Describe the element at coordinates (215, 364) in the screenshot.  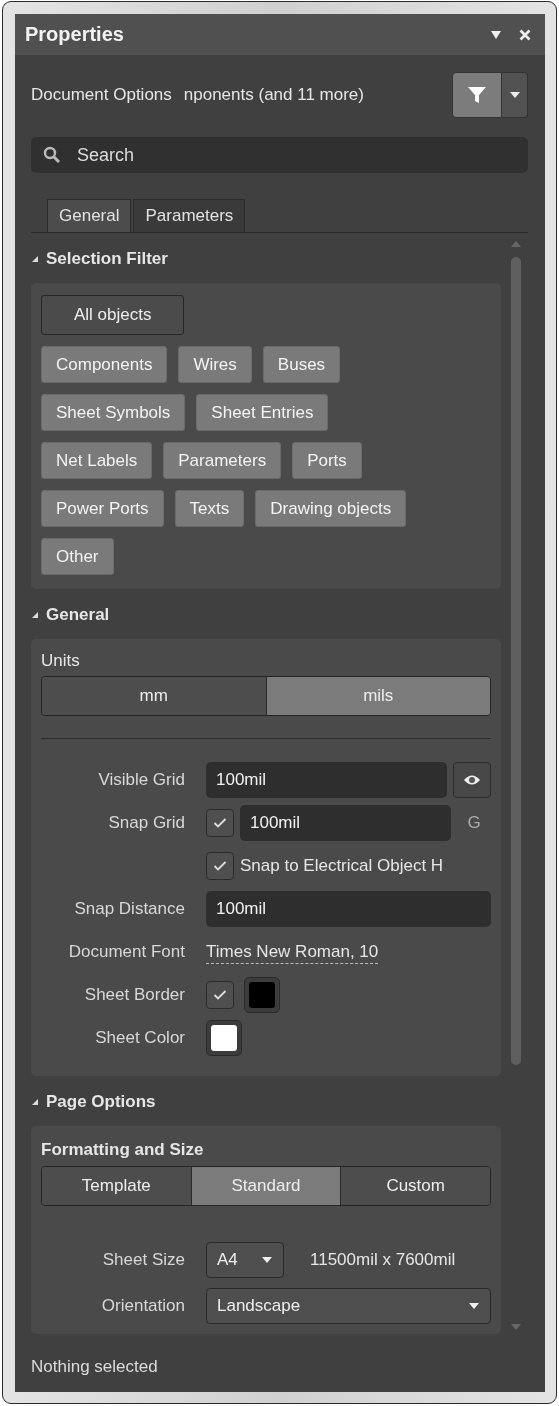
I see `filter-toggle: Wires` at that location.